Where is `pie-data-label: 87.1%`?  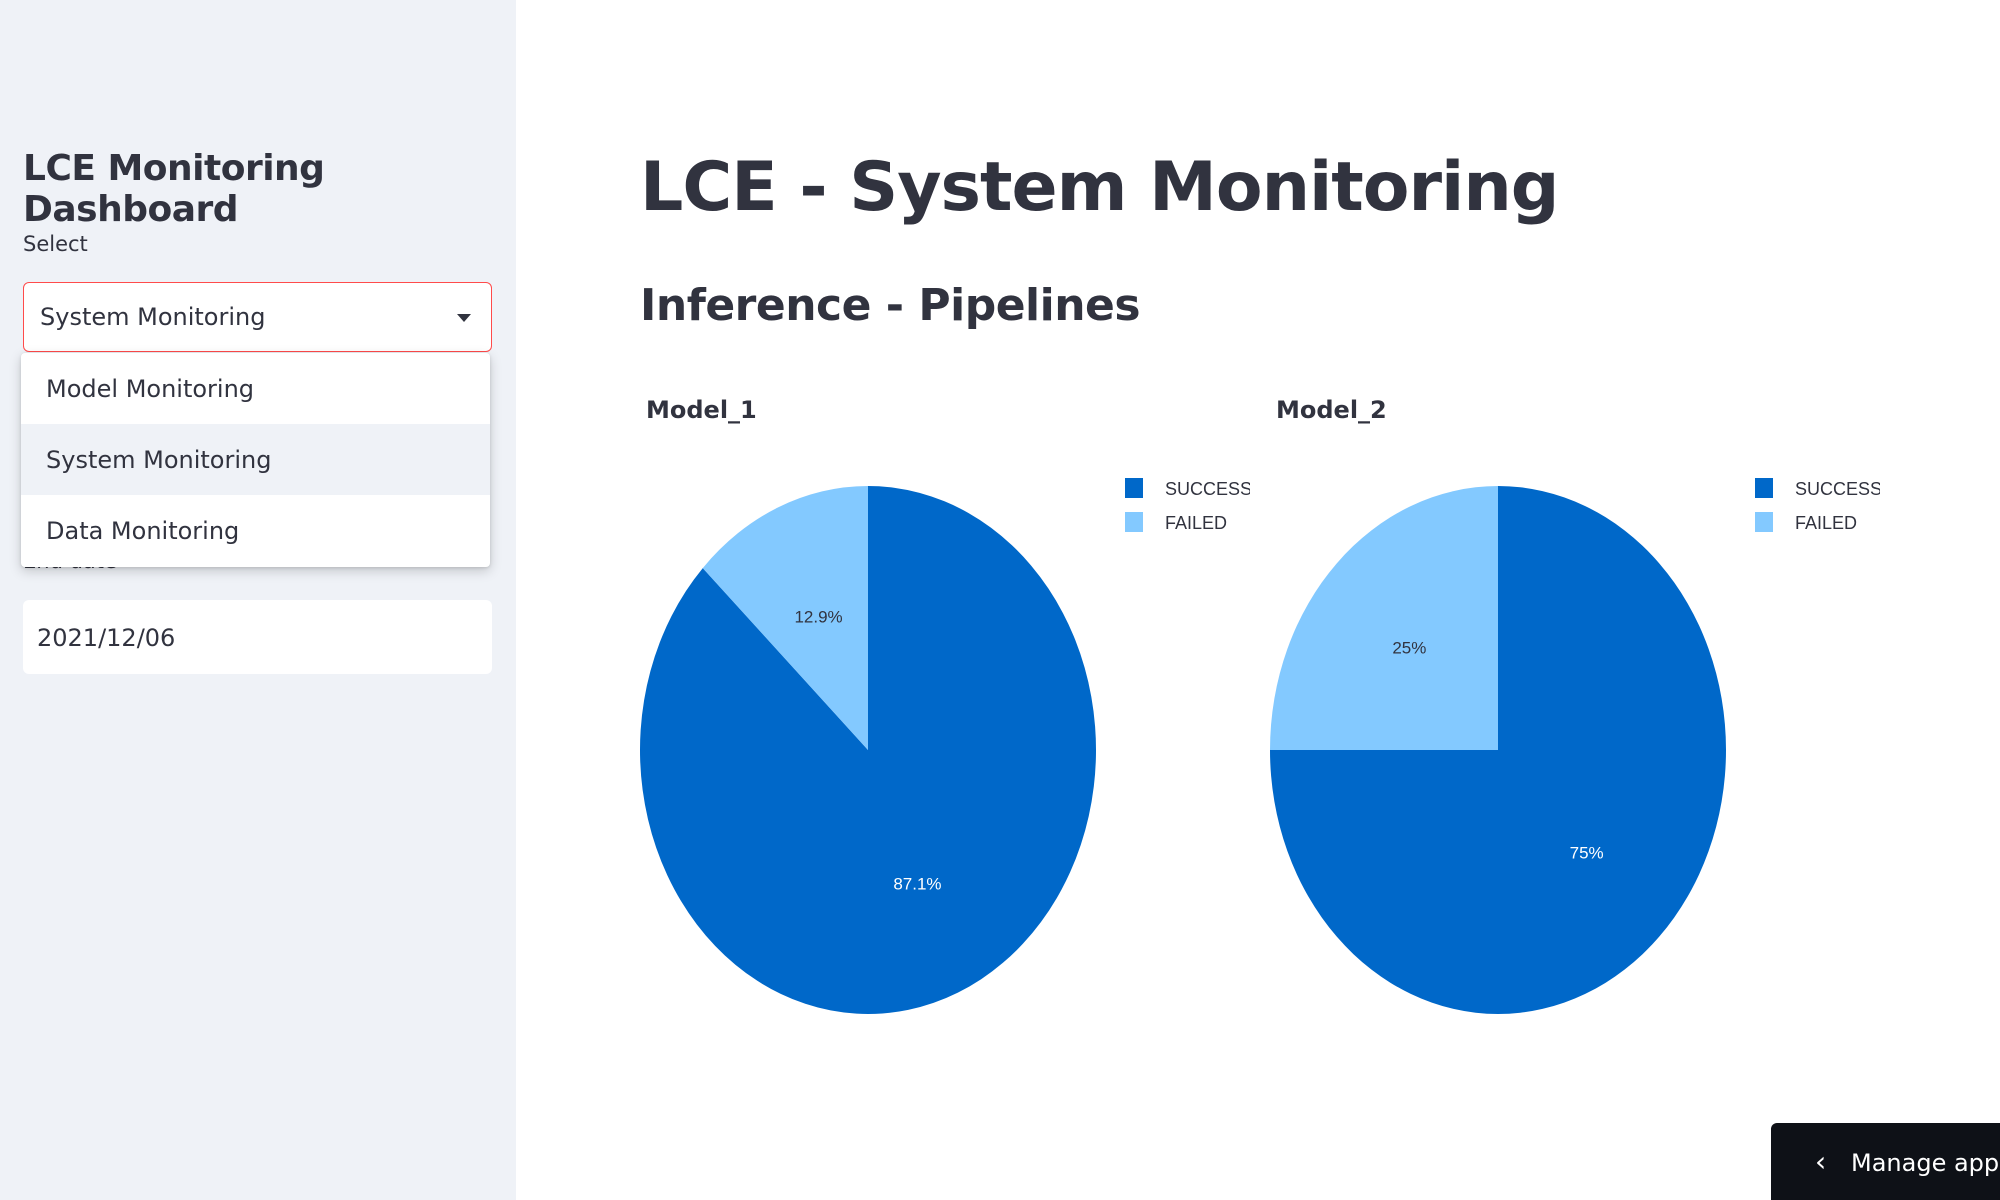 pie-data-label: 87.1% is located at coordinates (917, 883).